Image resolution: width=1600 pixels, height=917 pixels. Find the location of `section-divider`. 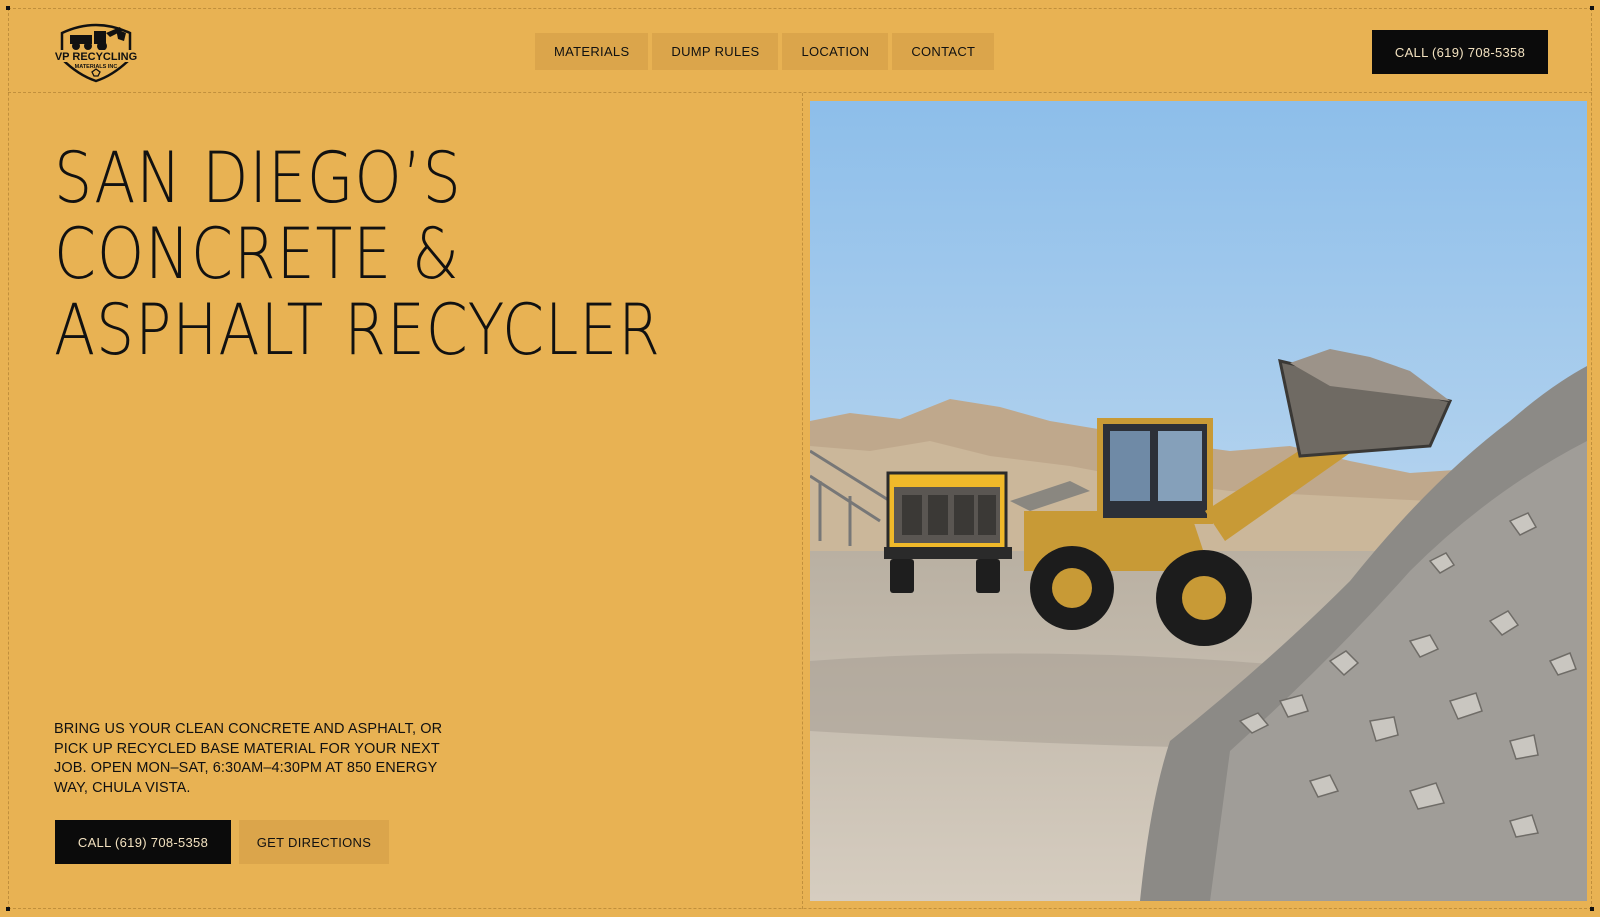

section-divider is located at coordinates (802, 501).